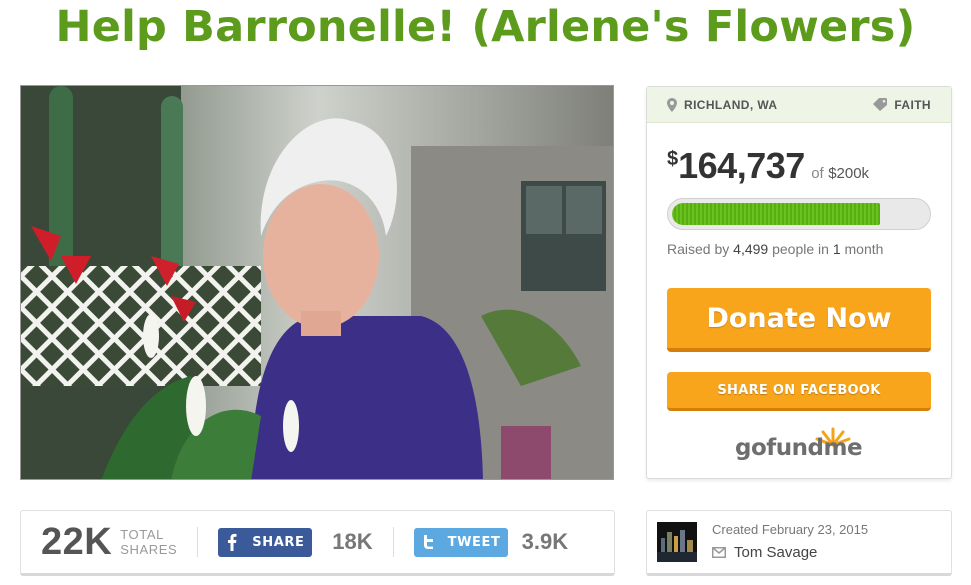 The image size is (971, 585). What do you see at coordinates (751, 249) in the screenshot?
I see `people-count: 4,499` at bounding box center [751, 249].